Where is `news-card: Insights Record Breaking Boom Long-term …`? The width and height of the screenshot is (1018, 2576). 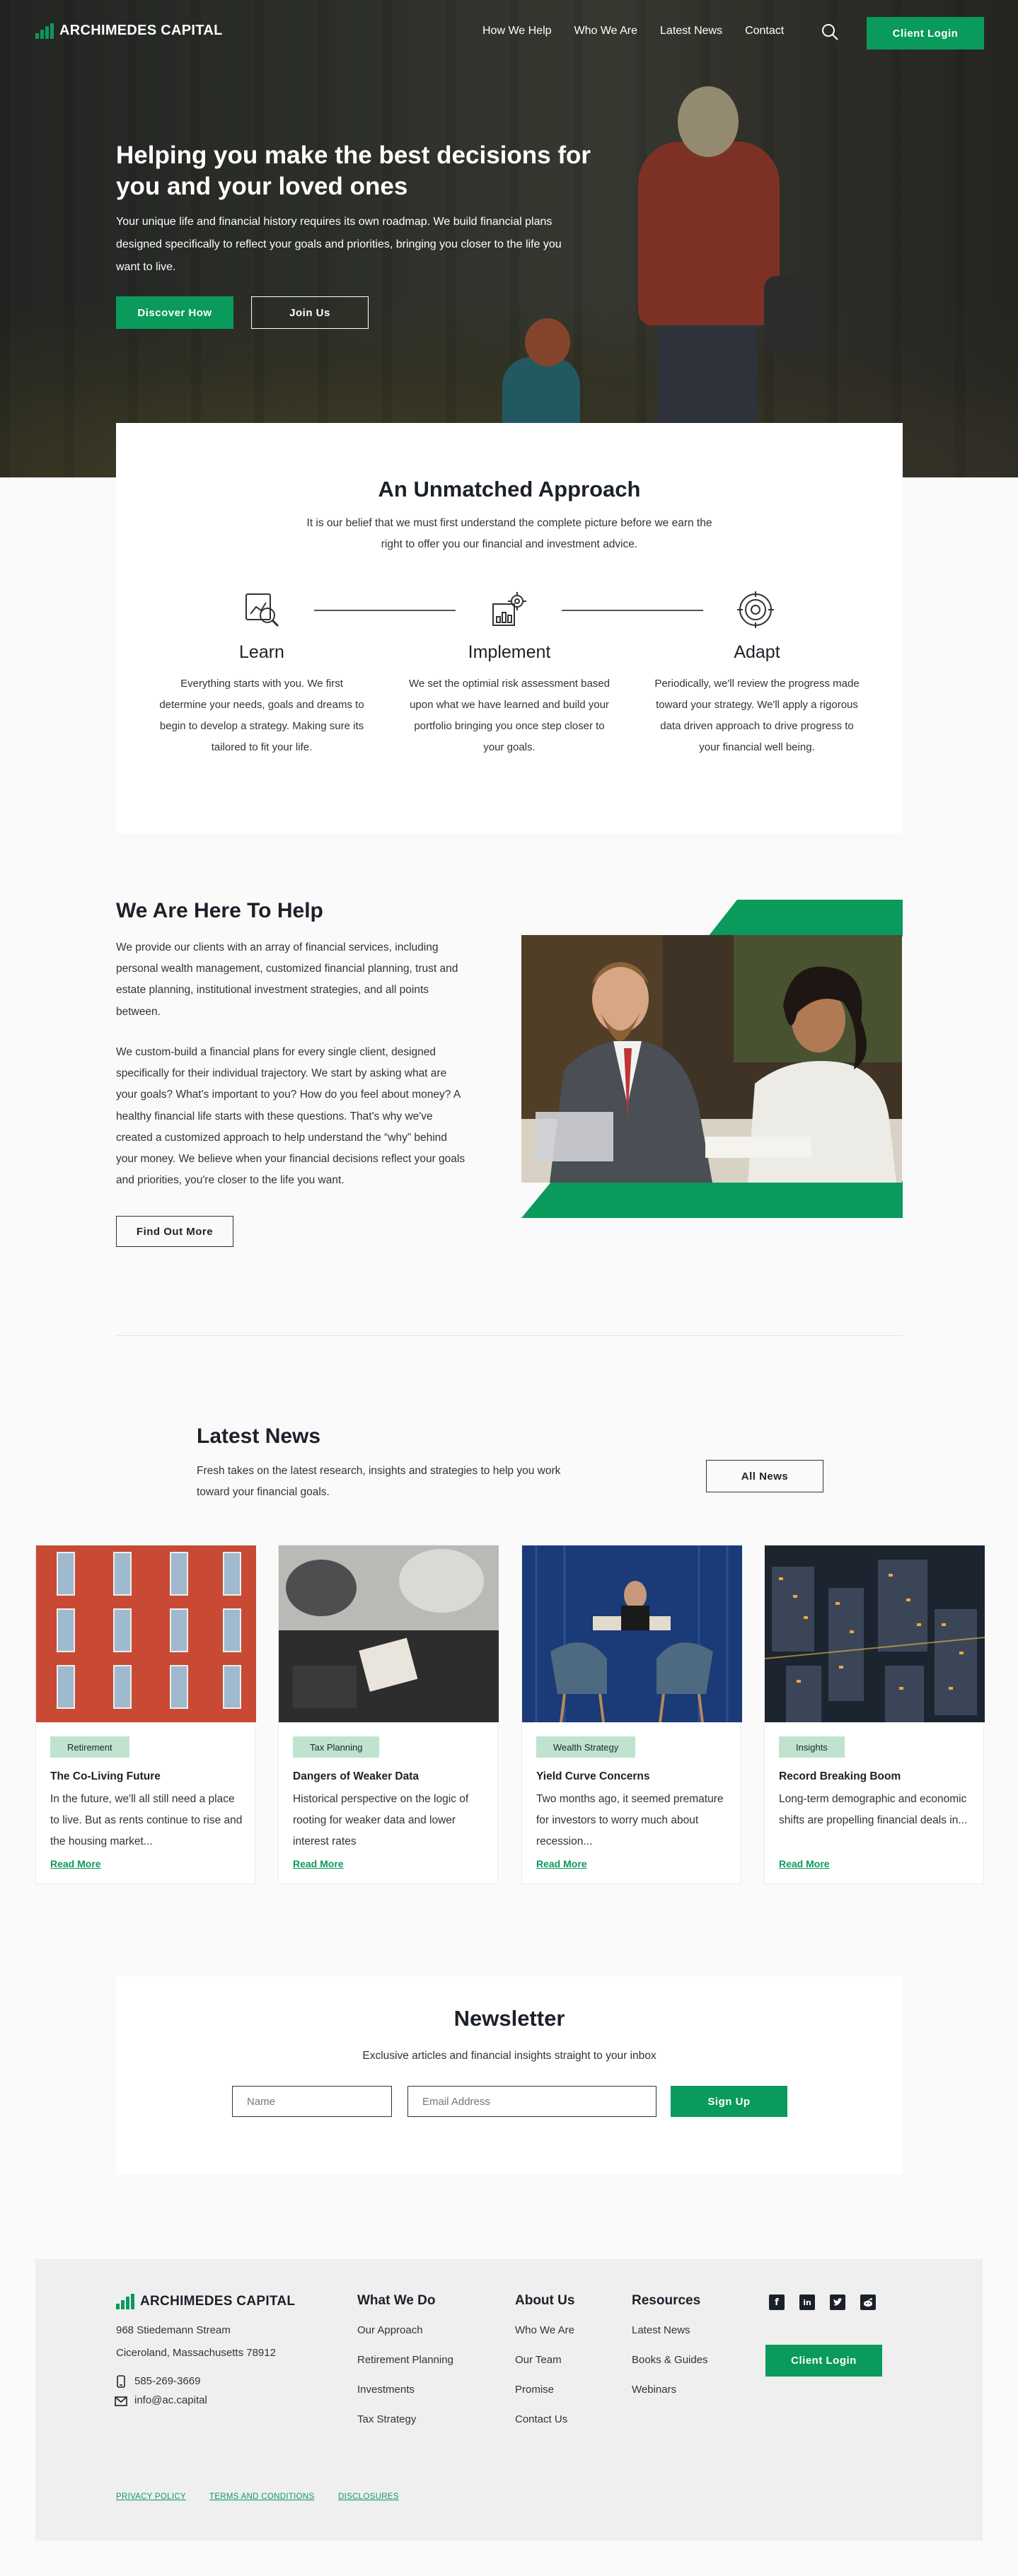
news-card: Insights Record Breaking Boom Long-term … is located at coordinates (874, 1714).